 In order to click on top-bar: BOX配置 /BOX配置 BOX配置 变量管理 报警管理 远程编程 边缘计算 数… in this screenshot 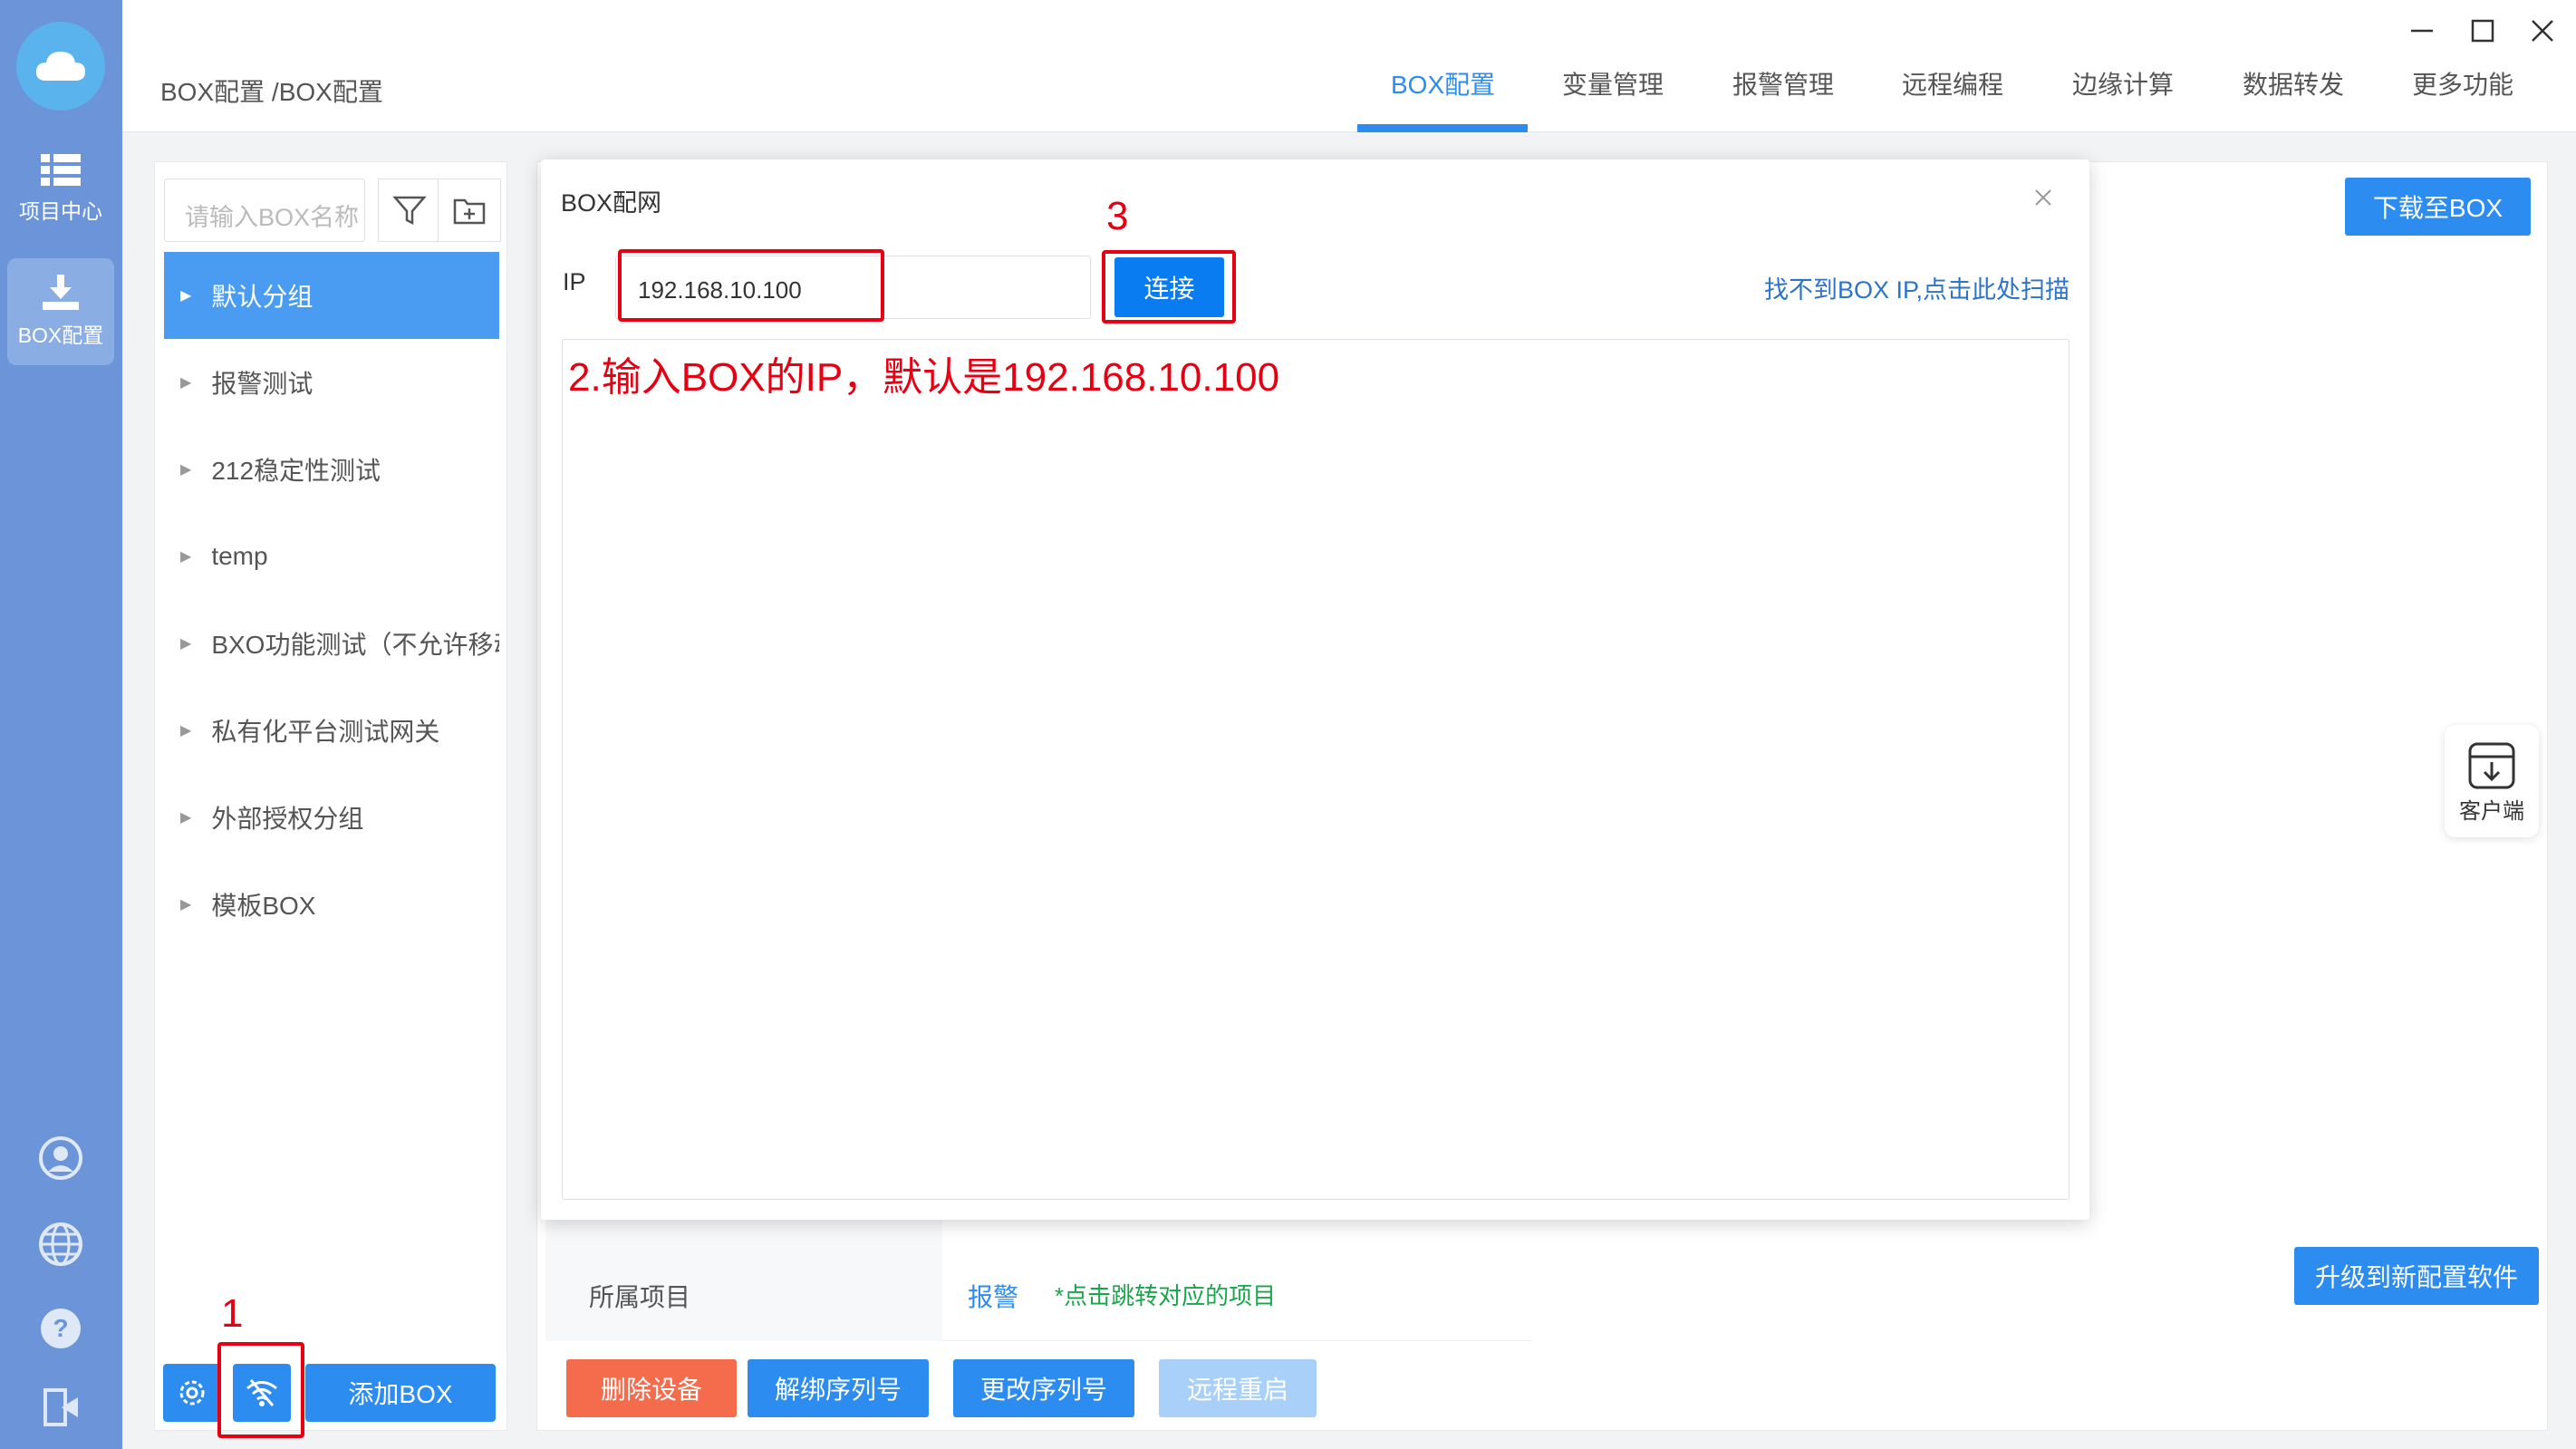, I will do `click(1349, 66)`.